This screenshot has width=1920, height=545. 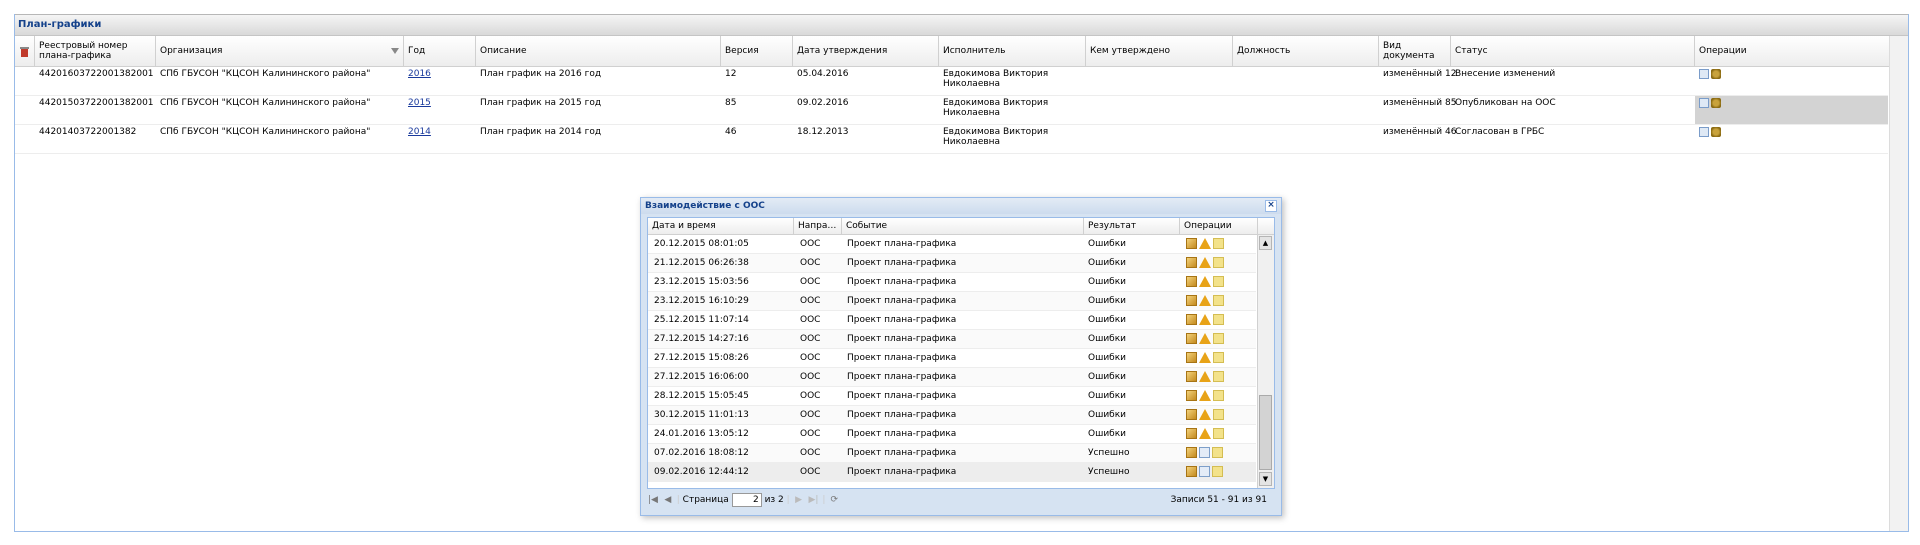 I want to click on first-page-button: |◀, so click(x=653, y=500).